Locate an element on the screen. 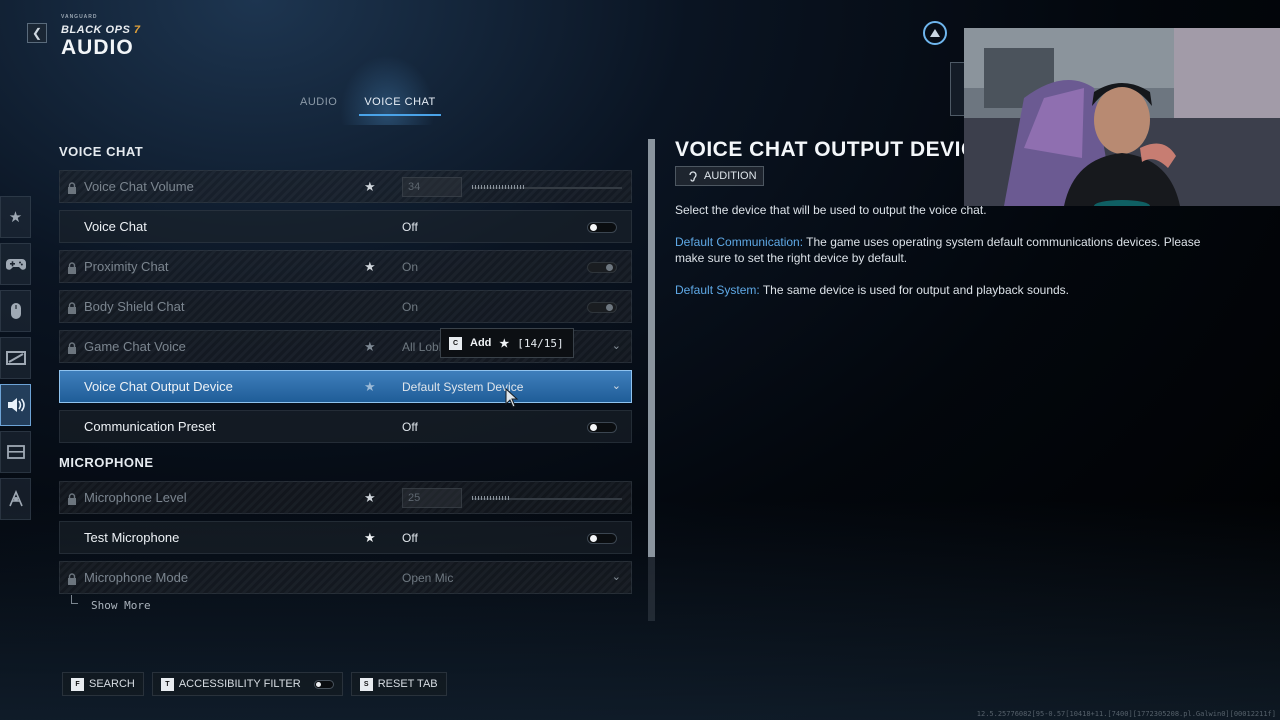 This screenshot has height=720, width=1280. back-button: ❮ is located at coordinates (37, 33).